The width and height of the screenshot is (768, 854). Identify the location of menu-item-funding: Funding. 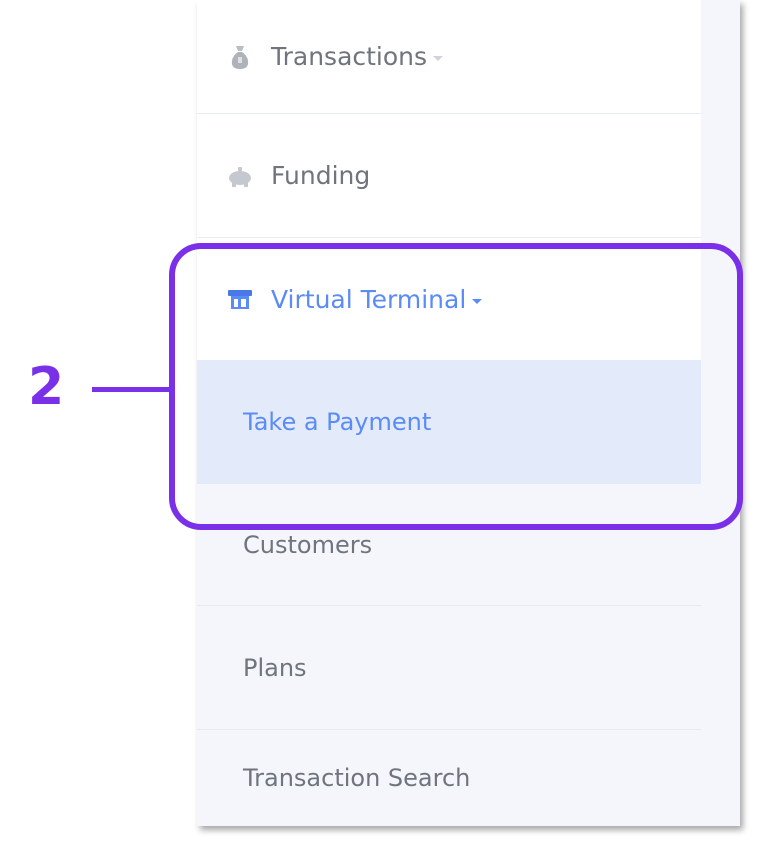
(449, 176).